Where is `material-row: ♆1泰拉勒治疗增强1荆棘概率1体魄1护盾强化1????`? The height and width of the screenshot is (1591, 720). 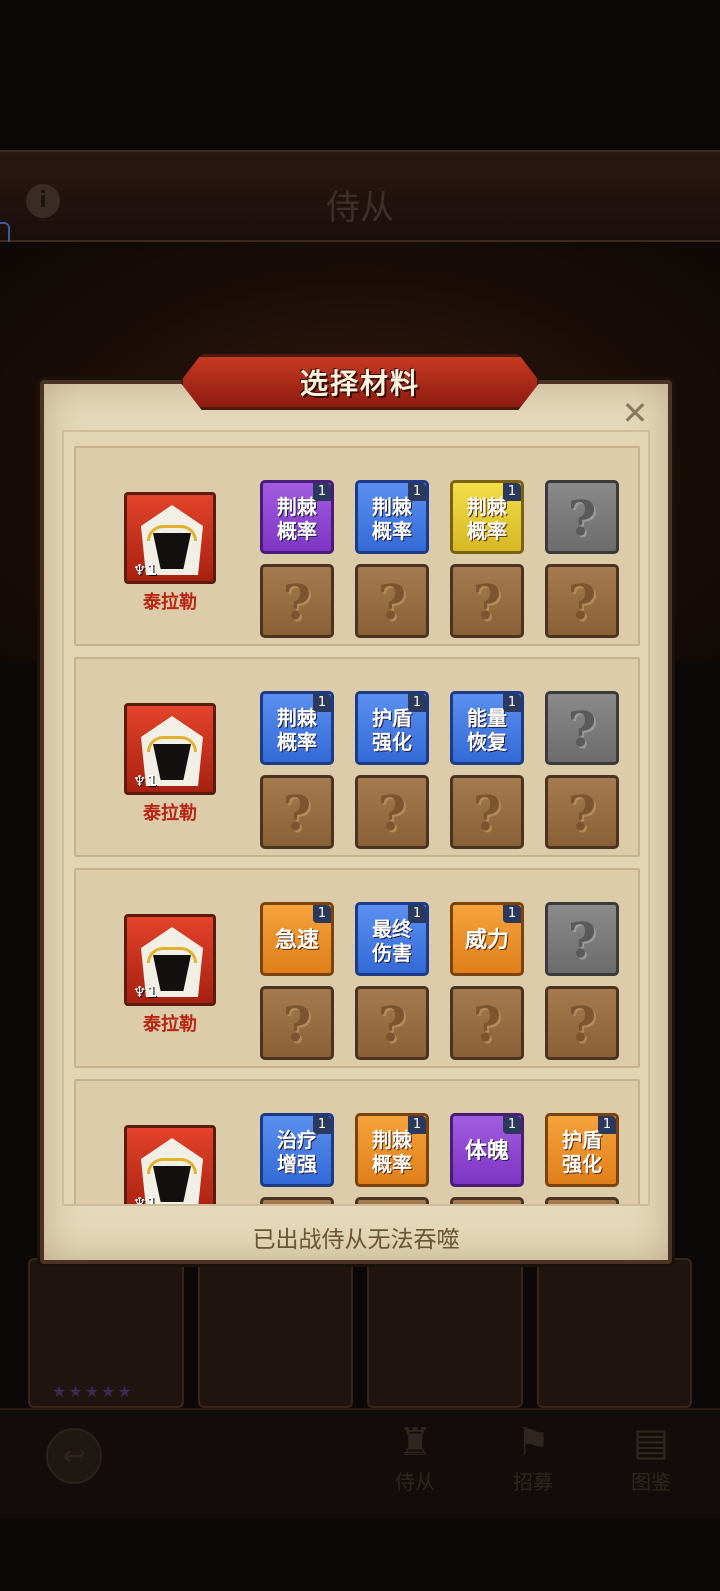
material-row: ♆1泰拉勒治疗增强1荆棘概率1体魄1护盾强化1???? is located at coordinates (357, 1142).